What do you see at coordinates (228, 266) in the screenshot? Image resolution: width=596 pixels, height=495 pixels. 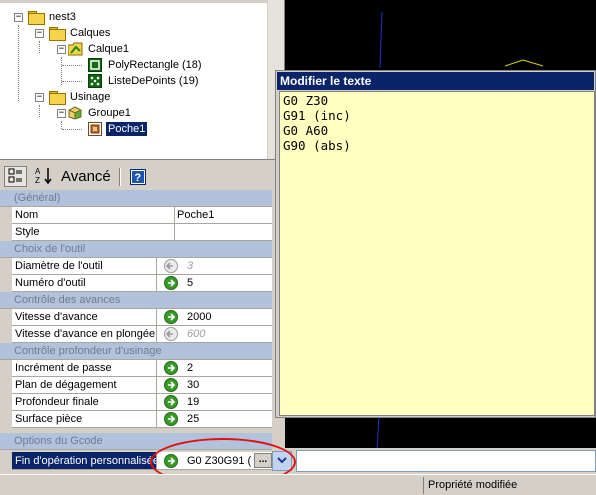 I see `prop-value-diametre: 3` at bounding box center [228, 266].